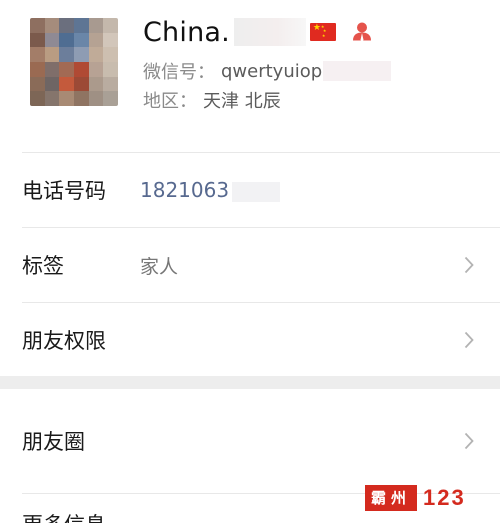 The image size is (500, 523). I want to click on china-flag-icon: ★ ★ ★ ★, so click(322, 32).